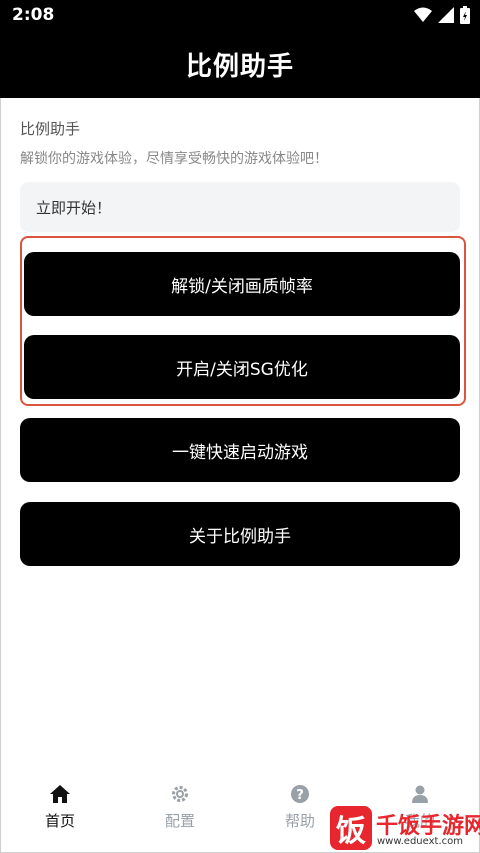  Describe the element at coordinates (50, 129) in the screenshot. I see `app-name-label: 比例助手` at that location.